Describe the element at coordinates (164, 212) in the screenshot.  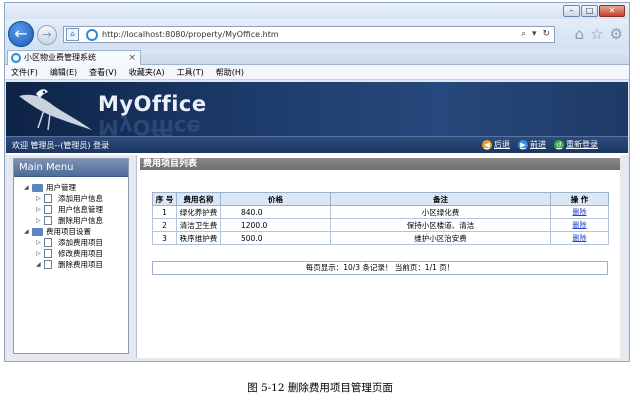
I see `cell-no: 1` at that location.